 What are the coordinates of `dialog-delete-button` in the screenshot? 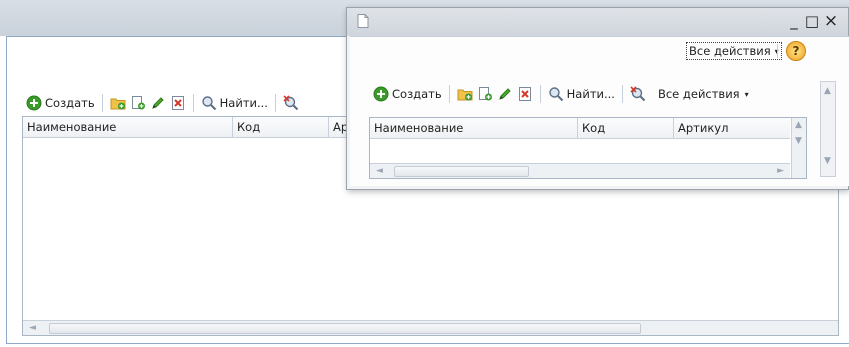 It's located at (525, 94).